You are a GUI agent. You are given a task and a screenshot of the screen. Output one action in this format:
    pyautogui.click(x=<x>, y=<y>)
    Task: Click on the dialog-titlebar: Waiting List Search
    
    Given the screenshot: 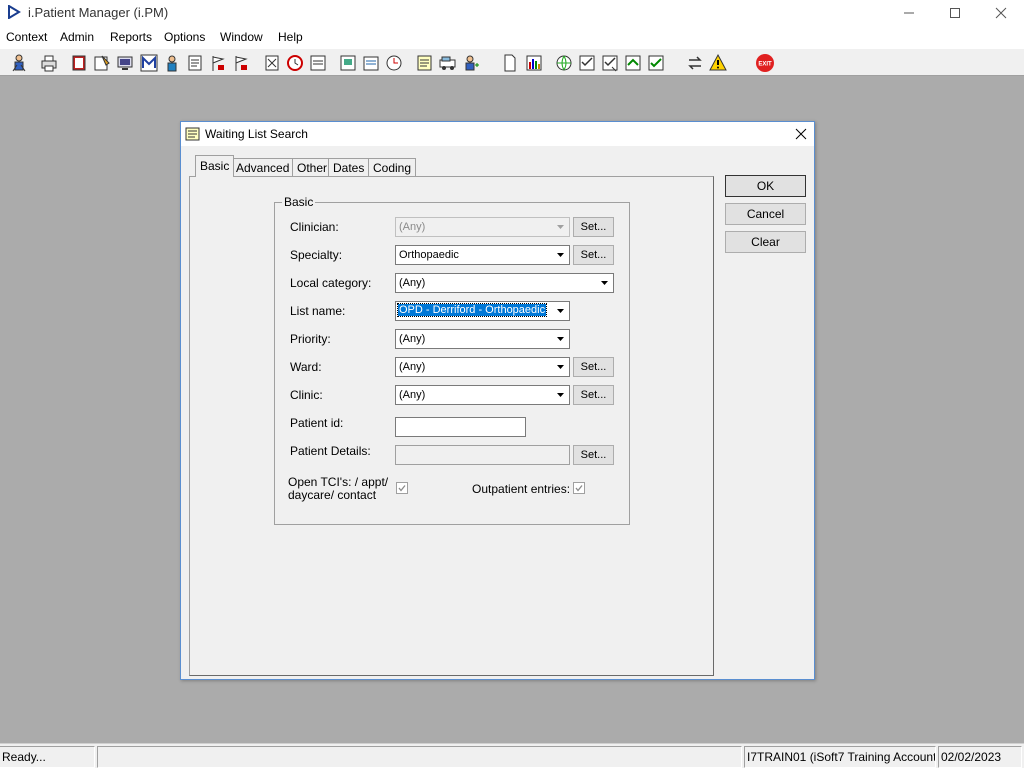 What is the action you would take?
    pyautogui.click(x=497, y=134)
    